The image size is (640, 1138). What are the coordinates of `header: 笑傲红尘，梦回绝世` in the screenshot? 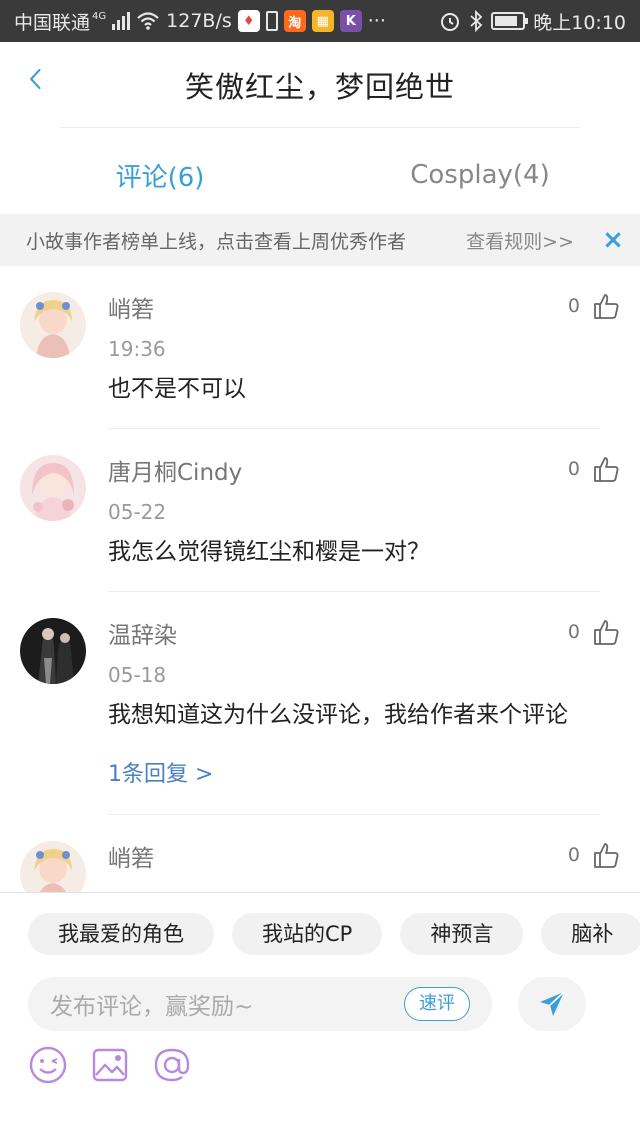 It's located at (320, 85).